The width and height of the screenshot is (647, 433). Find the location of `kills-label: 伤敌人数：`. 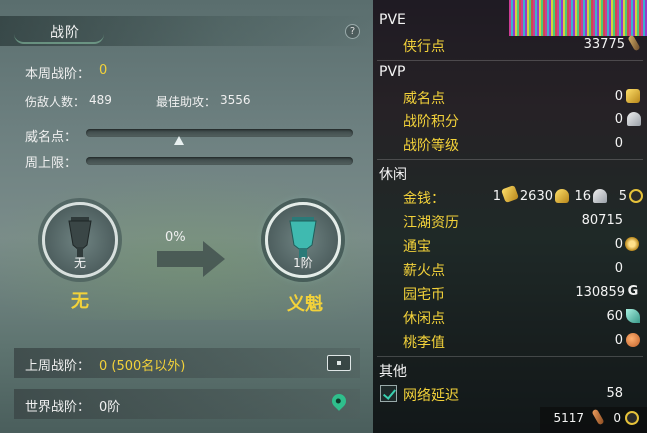

kills-label: 伤敌人数： is located at coordinates (55, 102).